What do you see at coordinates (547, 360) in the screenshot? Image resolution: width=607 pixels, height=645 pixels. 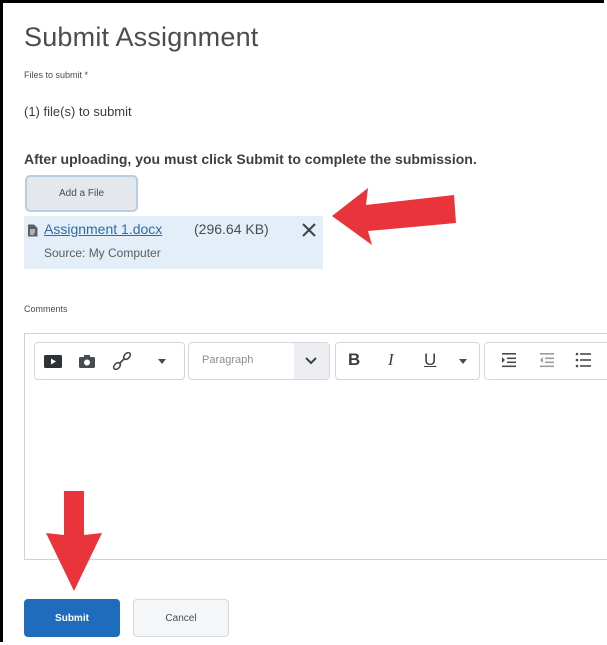 I see `outdent-icon` at bounding box center [547, 360].